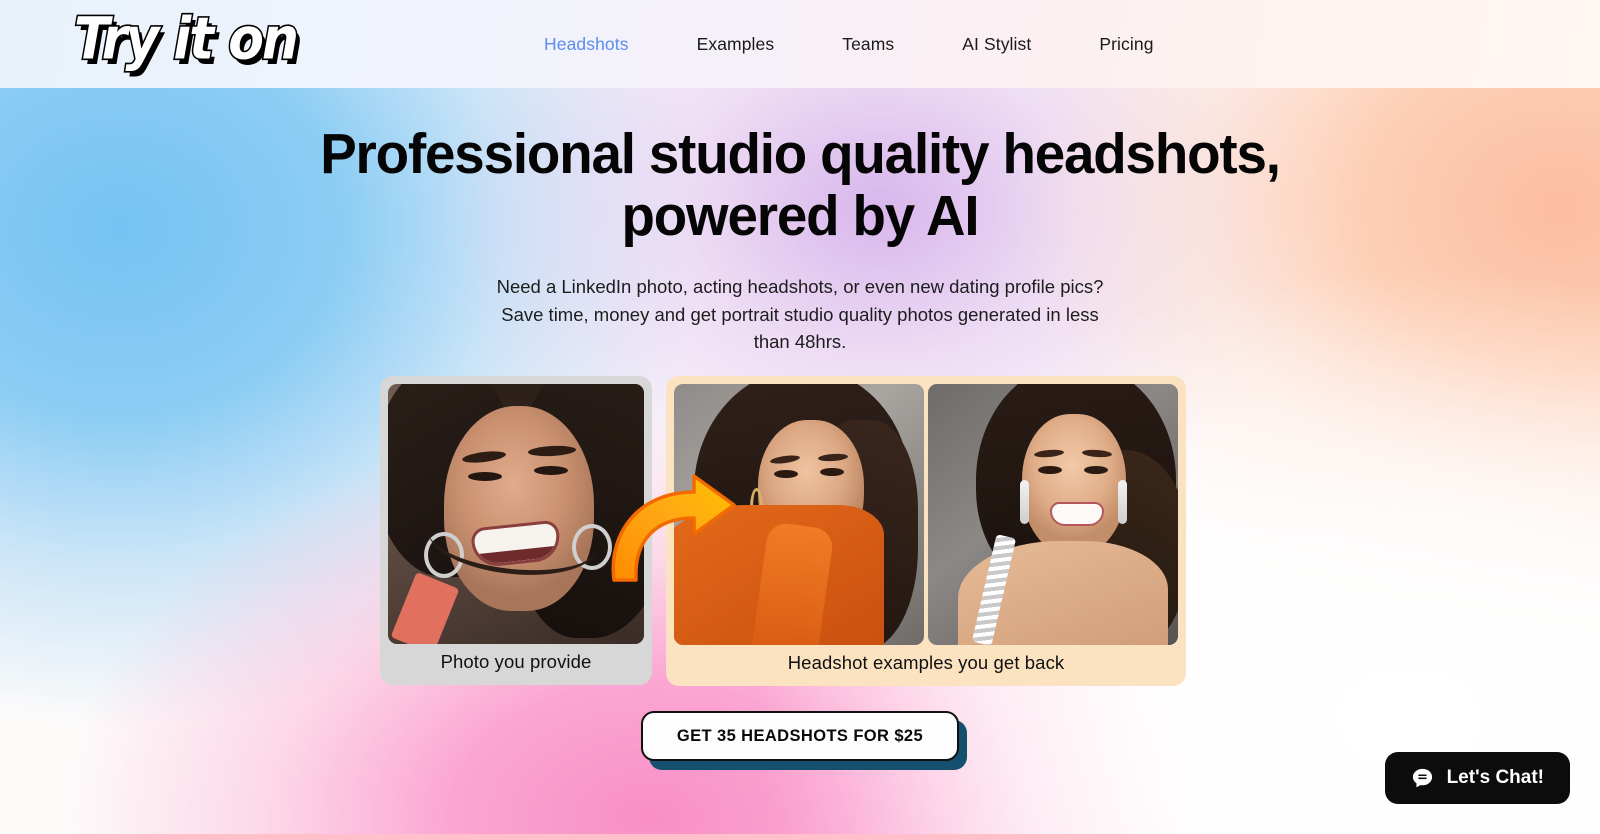 The width and height of the screenshot is (1600, 834). Describe the element at coordinates (516, 514) in the screenshot. I see `before-photo` at that location.